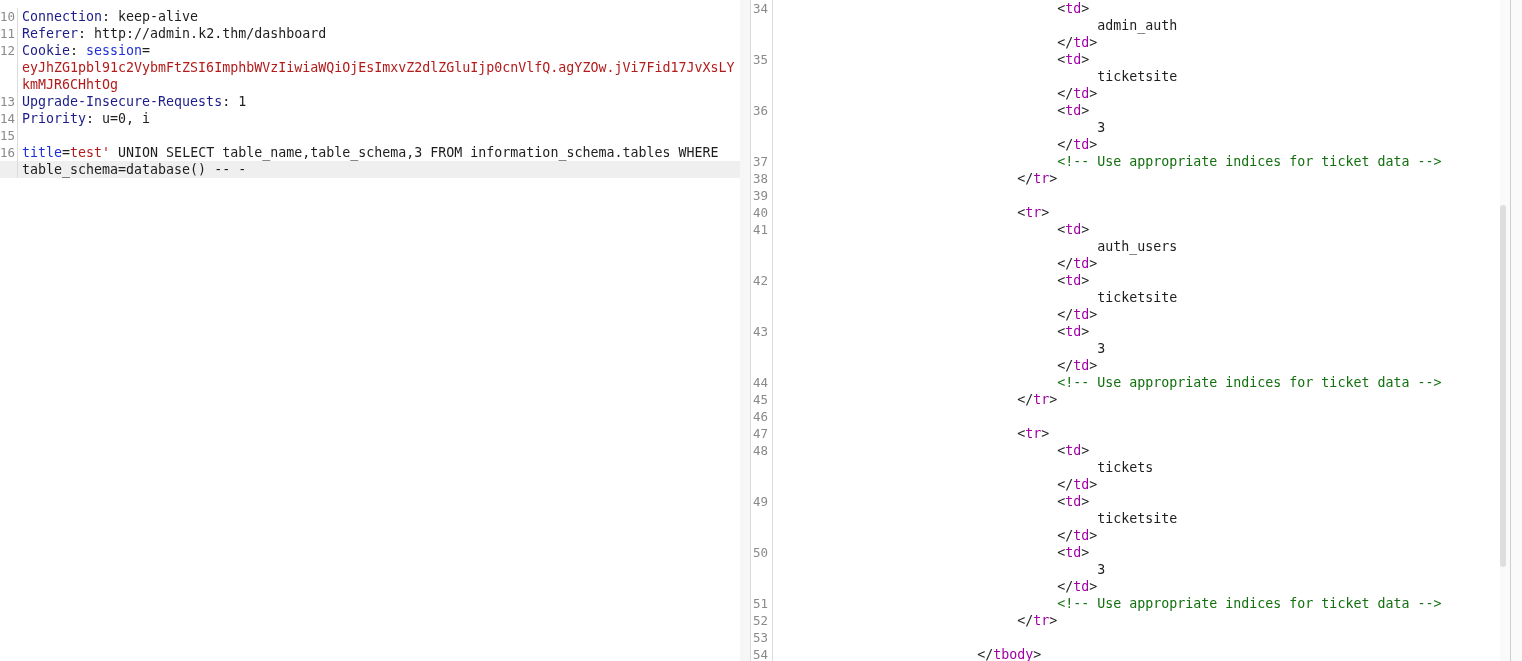 The width and height of the screenshot is (1522, 661). Describe the element at coordinates (761, 280) in the screenshot. I see `line-number: 42` at that location.